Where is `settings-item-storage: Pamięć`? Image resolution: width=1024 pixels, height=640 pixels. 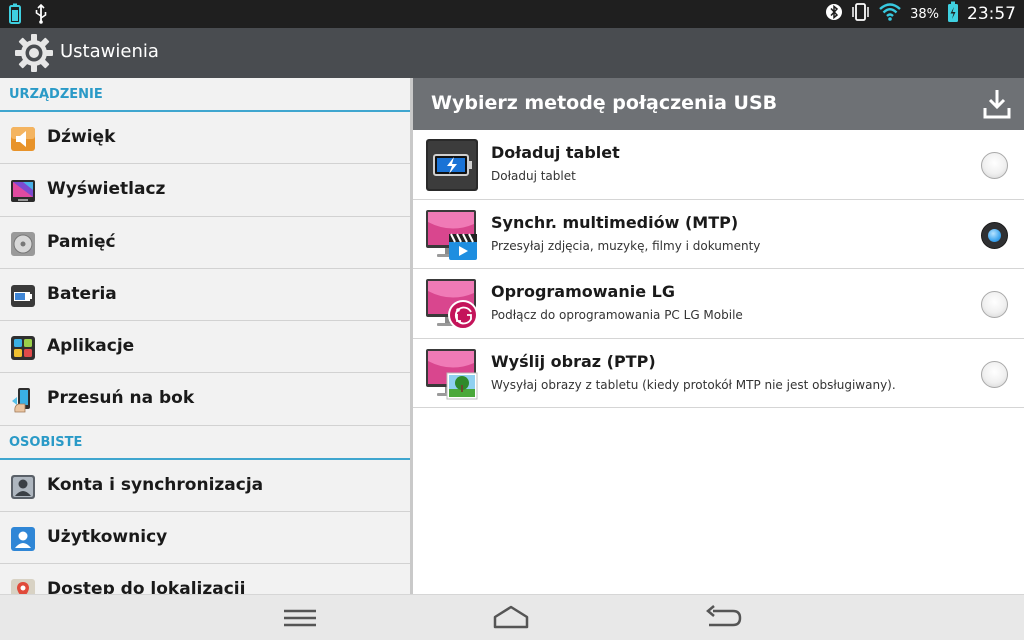
settings-item-storage: Pamięć is located at coordinates (205, 243).